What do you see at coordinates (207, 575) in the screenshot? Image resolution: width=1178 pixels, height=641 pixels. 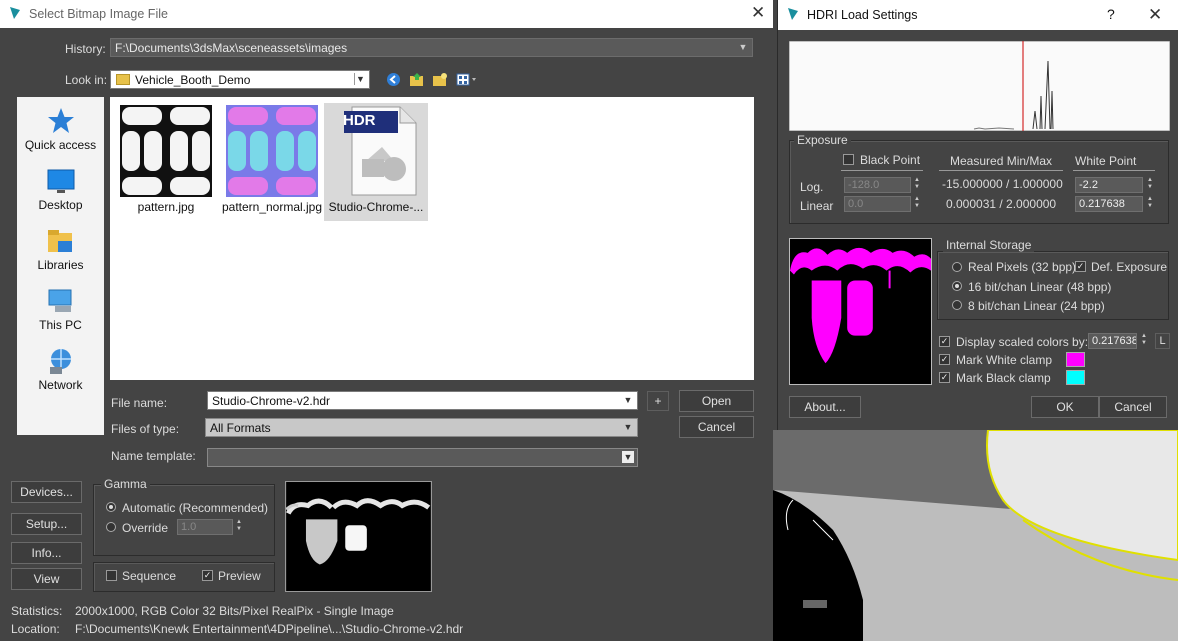 I see `preview-checkbox: ✓` at bounding box center [207, 575].